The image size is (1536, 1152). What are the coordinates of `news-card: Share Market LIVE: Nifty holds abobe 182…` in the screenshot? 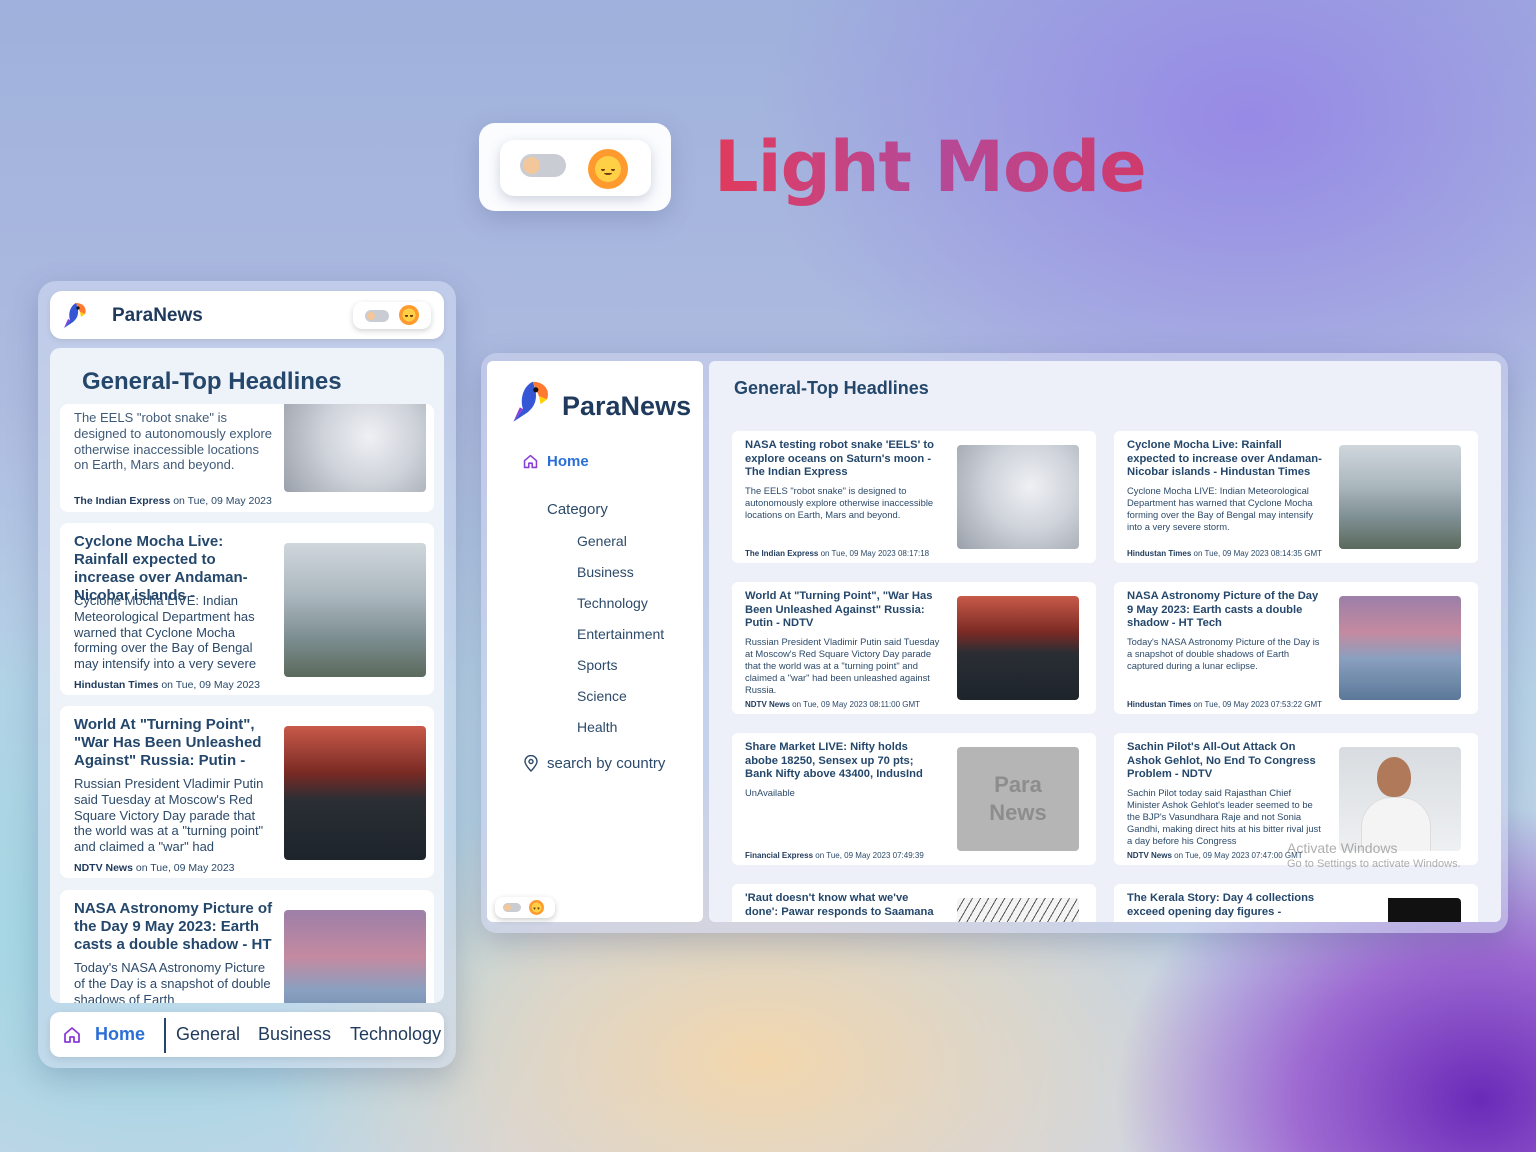 It's located at (914, 799).